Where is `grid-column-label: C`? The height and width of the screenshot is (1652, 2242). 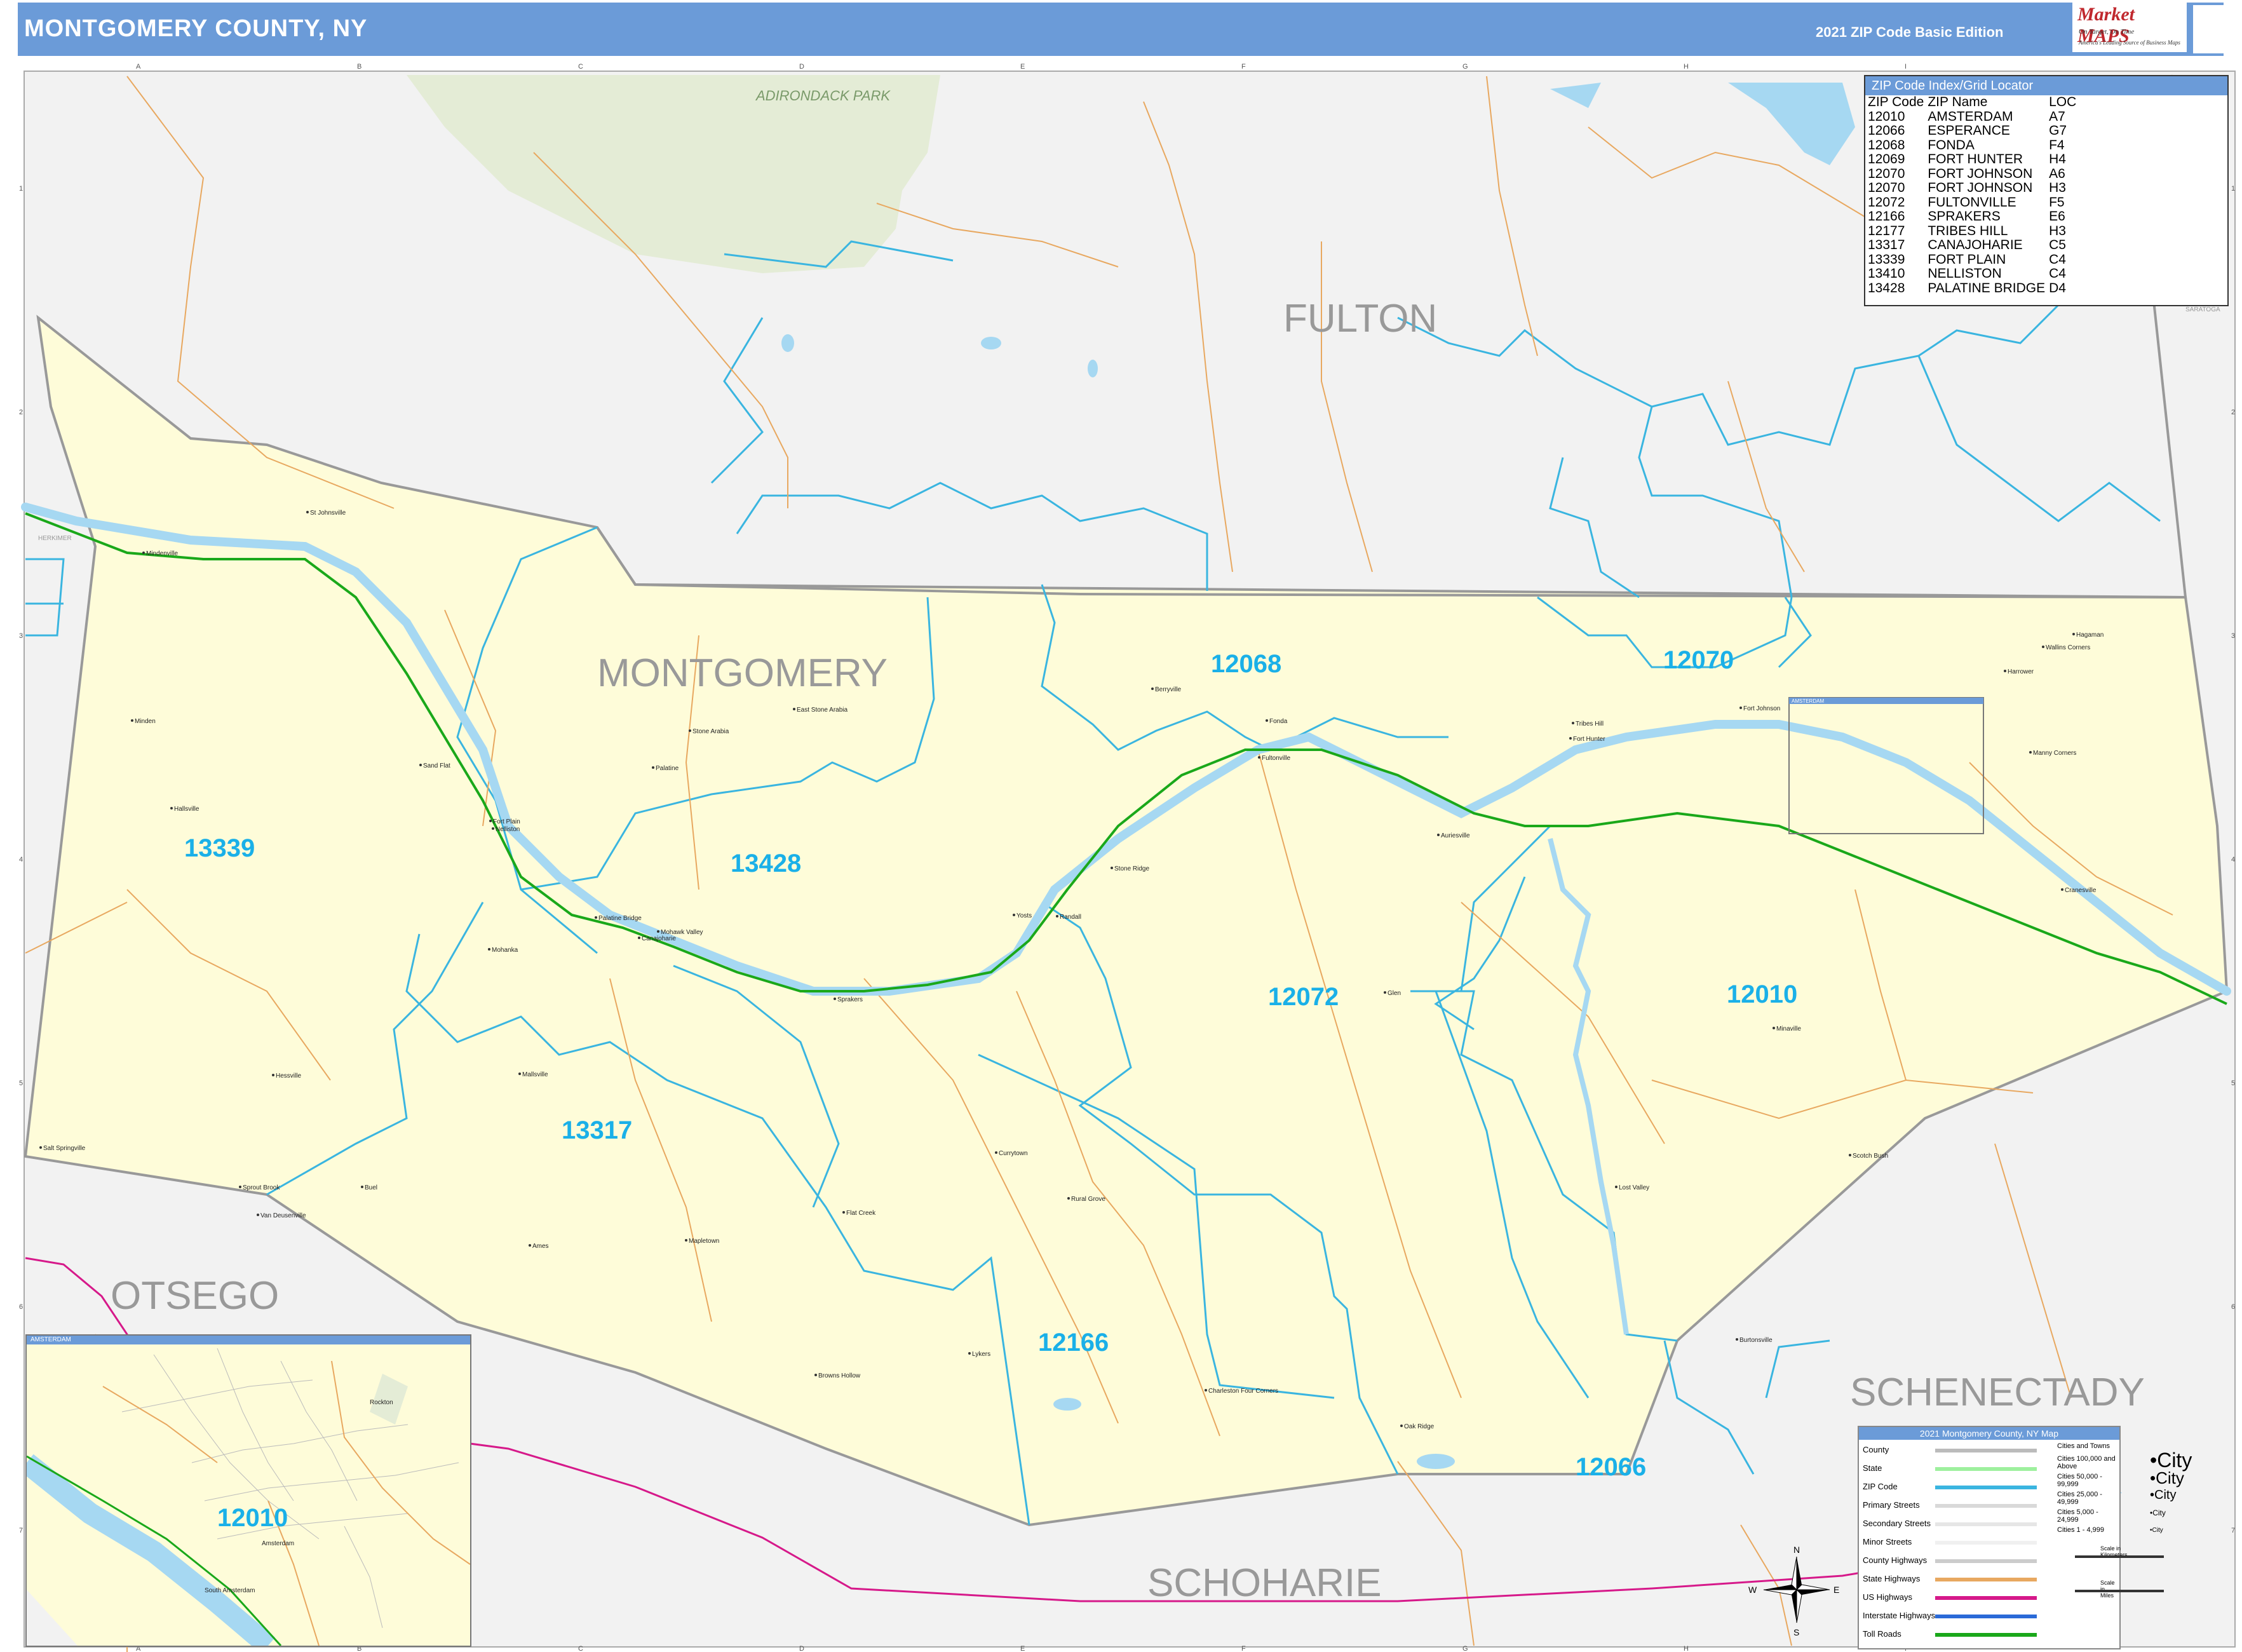
grid-column-label: C is located at coordinates (580, 1649).